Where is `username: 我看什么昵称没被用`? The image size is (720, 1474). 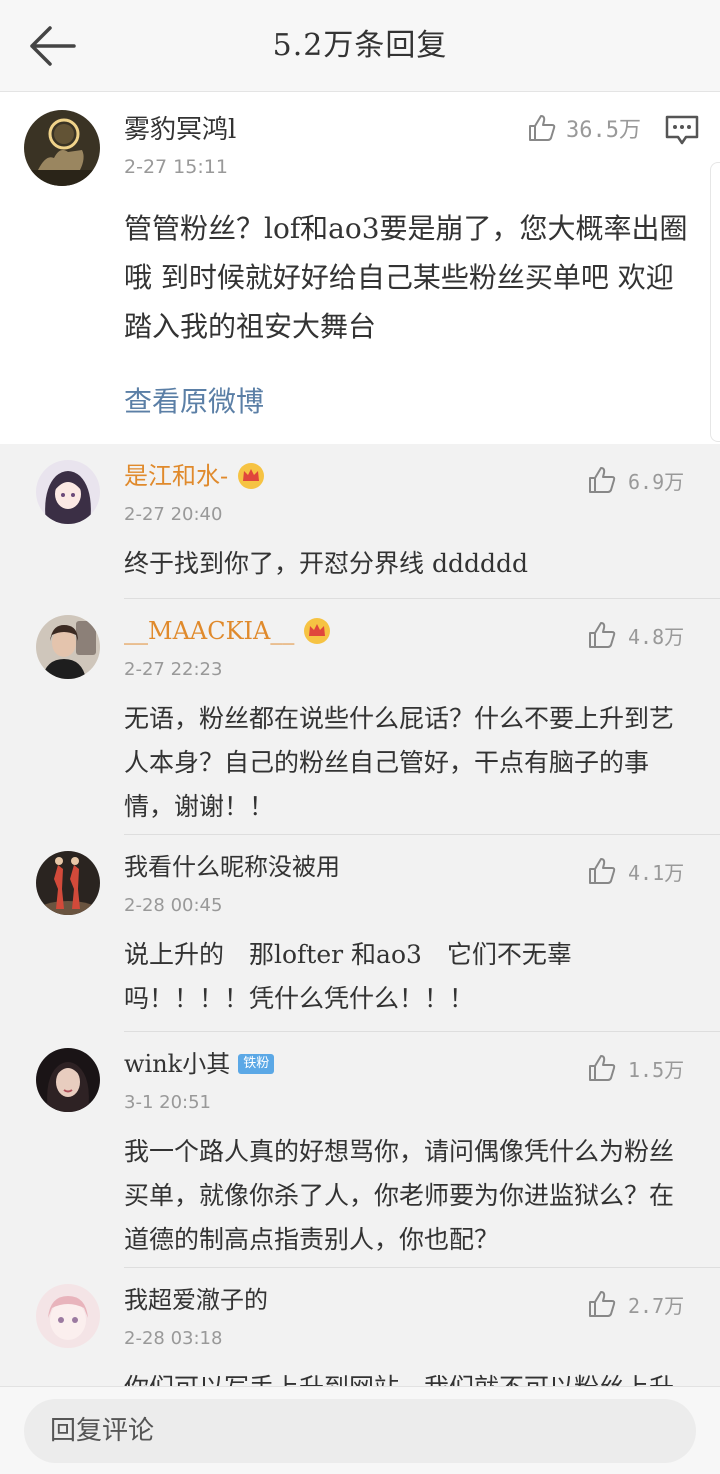
username: 我看什么昵称没被用 is located at coordinates (232, 867).